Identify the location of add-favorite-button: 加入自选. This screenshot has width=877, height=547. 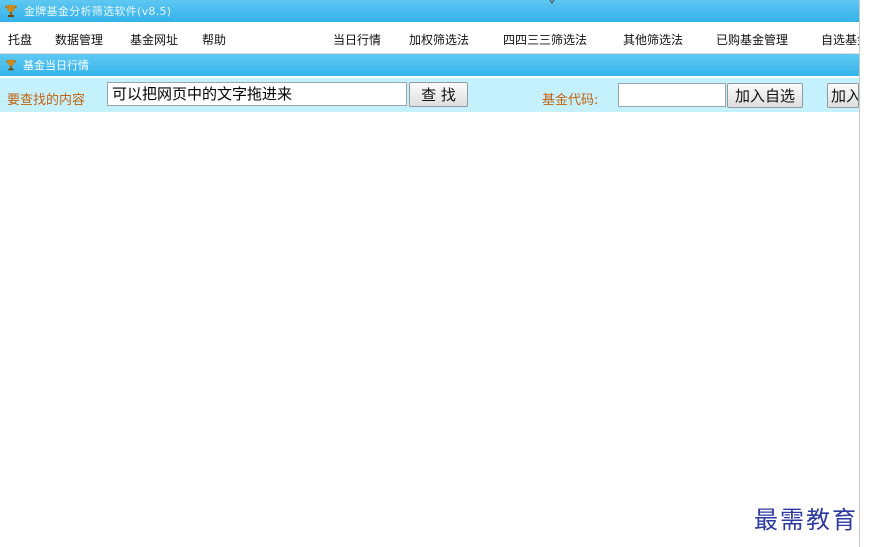
(765, 95).